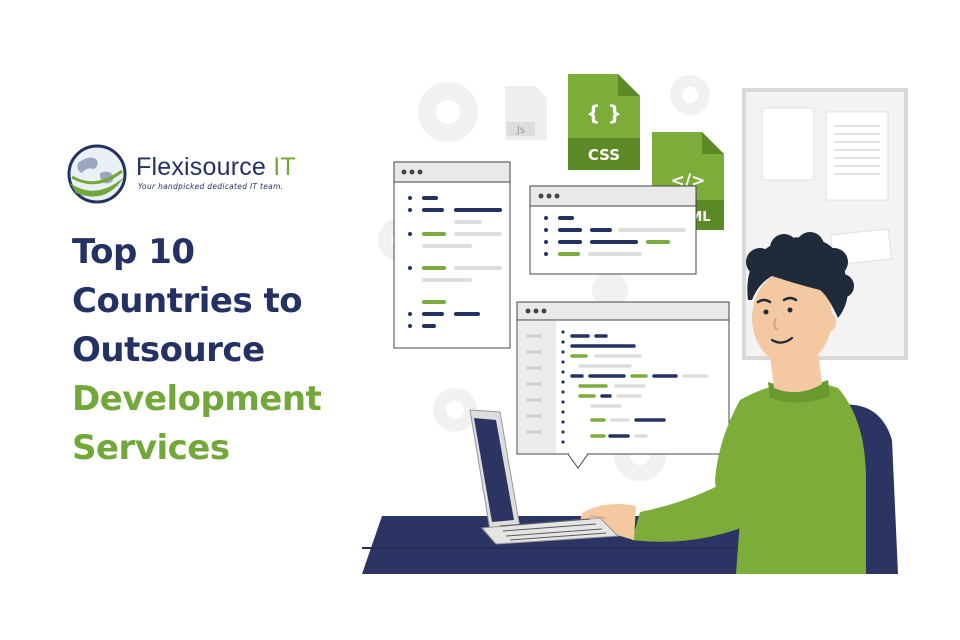 Image resolution: width=960 pixels, height=640 pixels. I want to click on globe-logo-icon, so click(97, 174).